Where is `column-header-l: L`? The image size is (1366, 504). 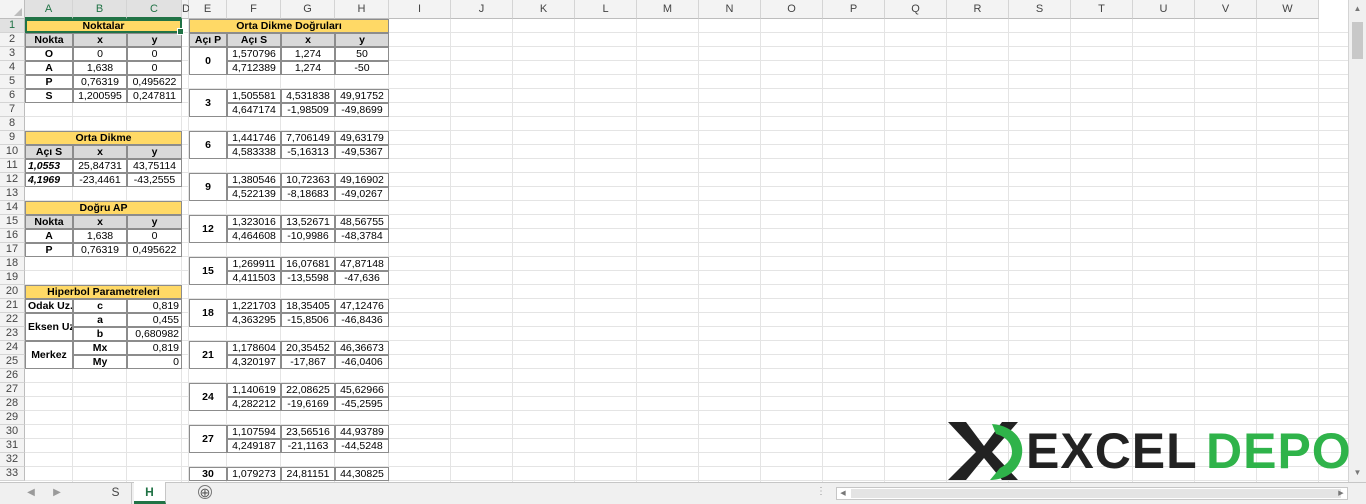 column-header-l: L is located at coordinates (606, 9).